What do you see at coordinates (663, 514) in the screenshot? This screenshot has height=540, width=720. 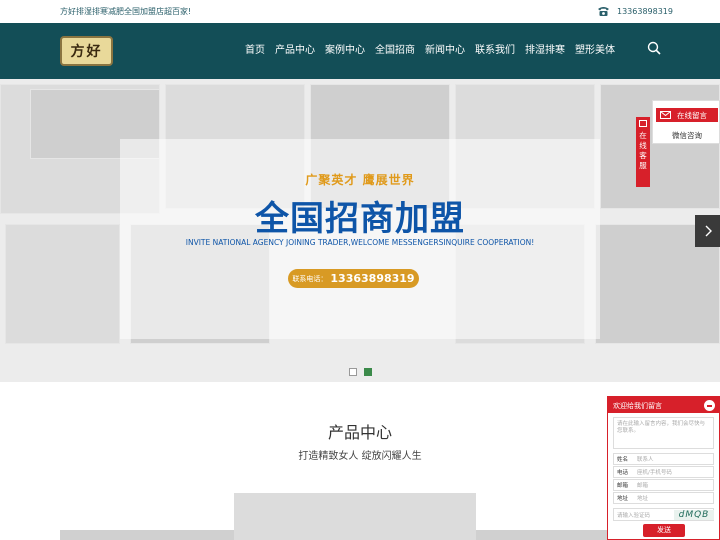 I see `captcha-input: 请输入验证码 dMQB` at bounding box center [663, 514].